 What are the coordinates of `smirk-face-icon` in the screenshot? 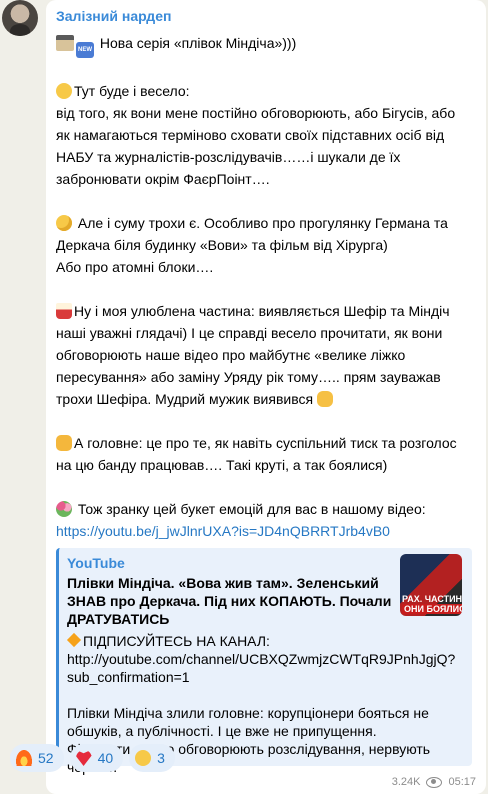 It's located at (64, 91).